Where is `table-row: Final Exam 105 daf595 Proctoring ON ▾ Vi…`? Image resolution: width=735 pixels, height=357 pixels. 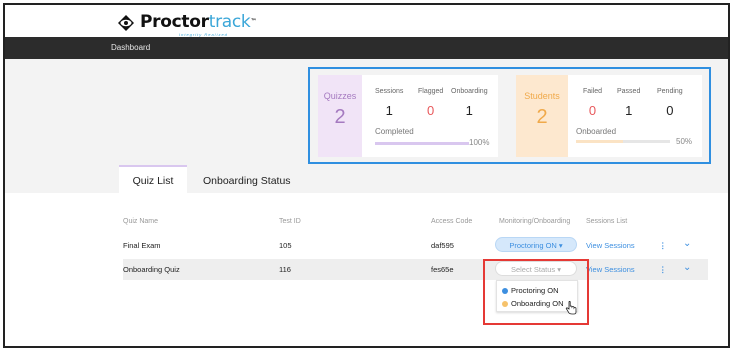
table-row: Final Exam 105 daf595 Proctoring ON ▾ Vi… is located at coordinates (415, 245).